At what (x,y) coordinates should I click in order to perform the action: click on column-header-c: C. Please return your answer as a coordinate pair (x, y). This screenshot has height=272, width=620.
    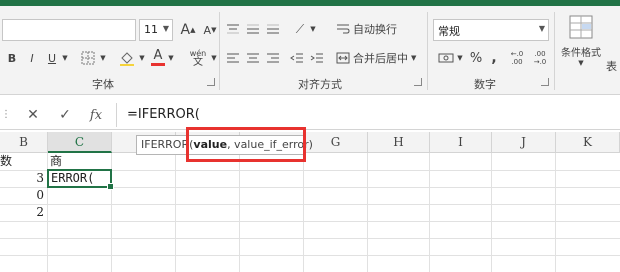
    Looking at the image, I should click on (80, 142).